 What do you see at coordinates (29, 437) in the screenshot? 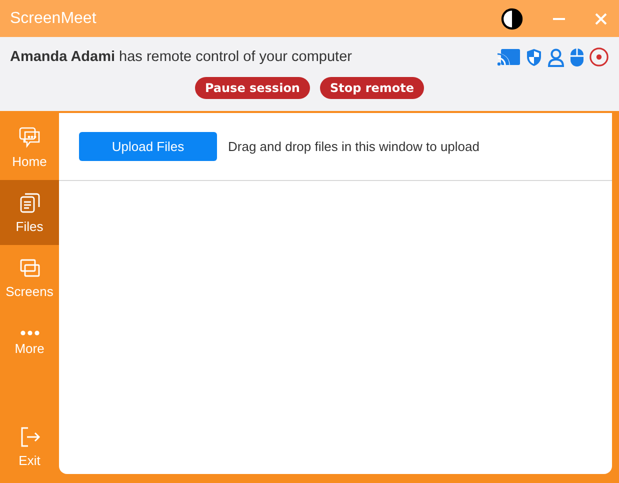
I see `exit-icon` at bounding box center [29, 437].